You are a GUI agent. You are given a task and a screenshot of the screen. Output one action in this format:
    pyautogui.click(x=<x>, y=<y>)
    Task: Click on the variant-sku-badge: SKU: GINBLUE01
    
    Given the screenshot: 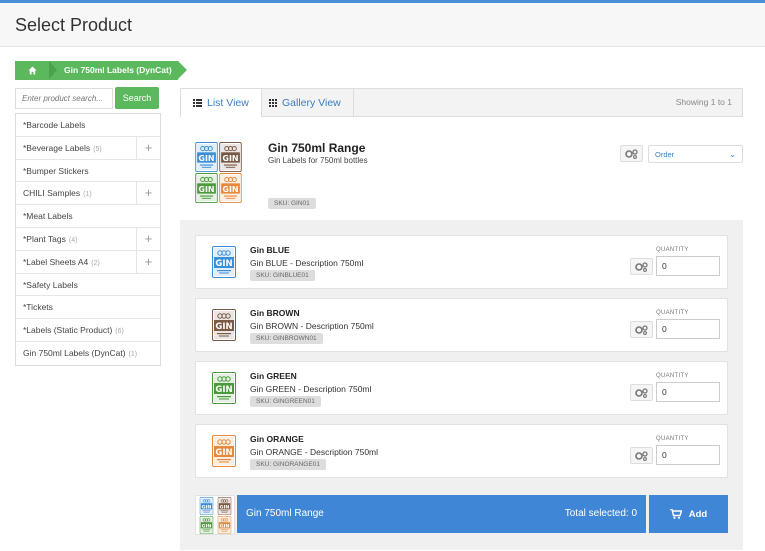 What is the action you would take?
    pyautogui.click(x=282, y=275)
    